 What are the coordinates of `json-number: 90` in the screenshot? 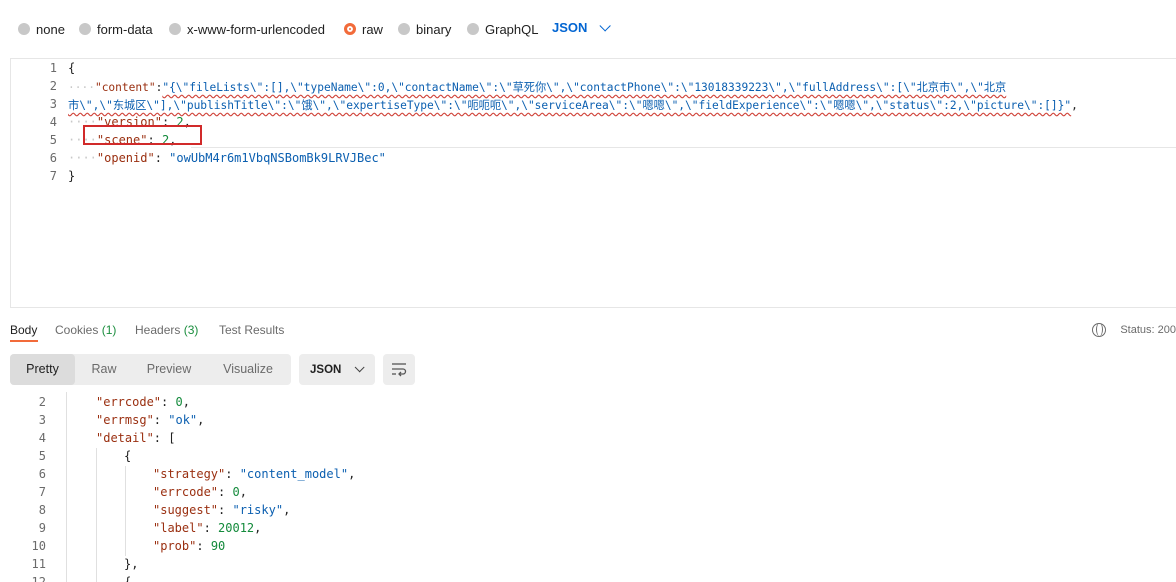 It's located at (218, 546).